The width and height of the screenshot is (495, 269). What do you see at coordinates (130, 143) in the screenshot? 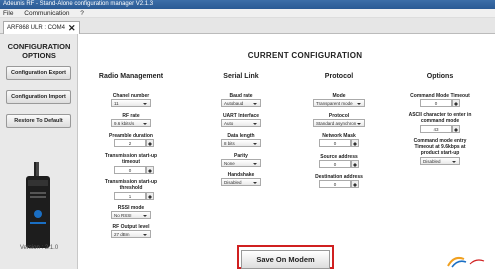
I see `preamble-duration-input: 2` at bounding box center [130, 143].